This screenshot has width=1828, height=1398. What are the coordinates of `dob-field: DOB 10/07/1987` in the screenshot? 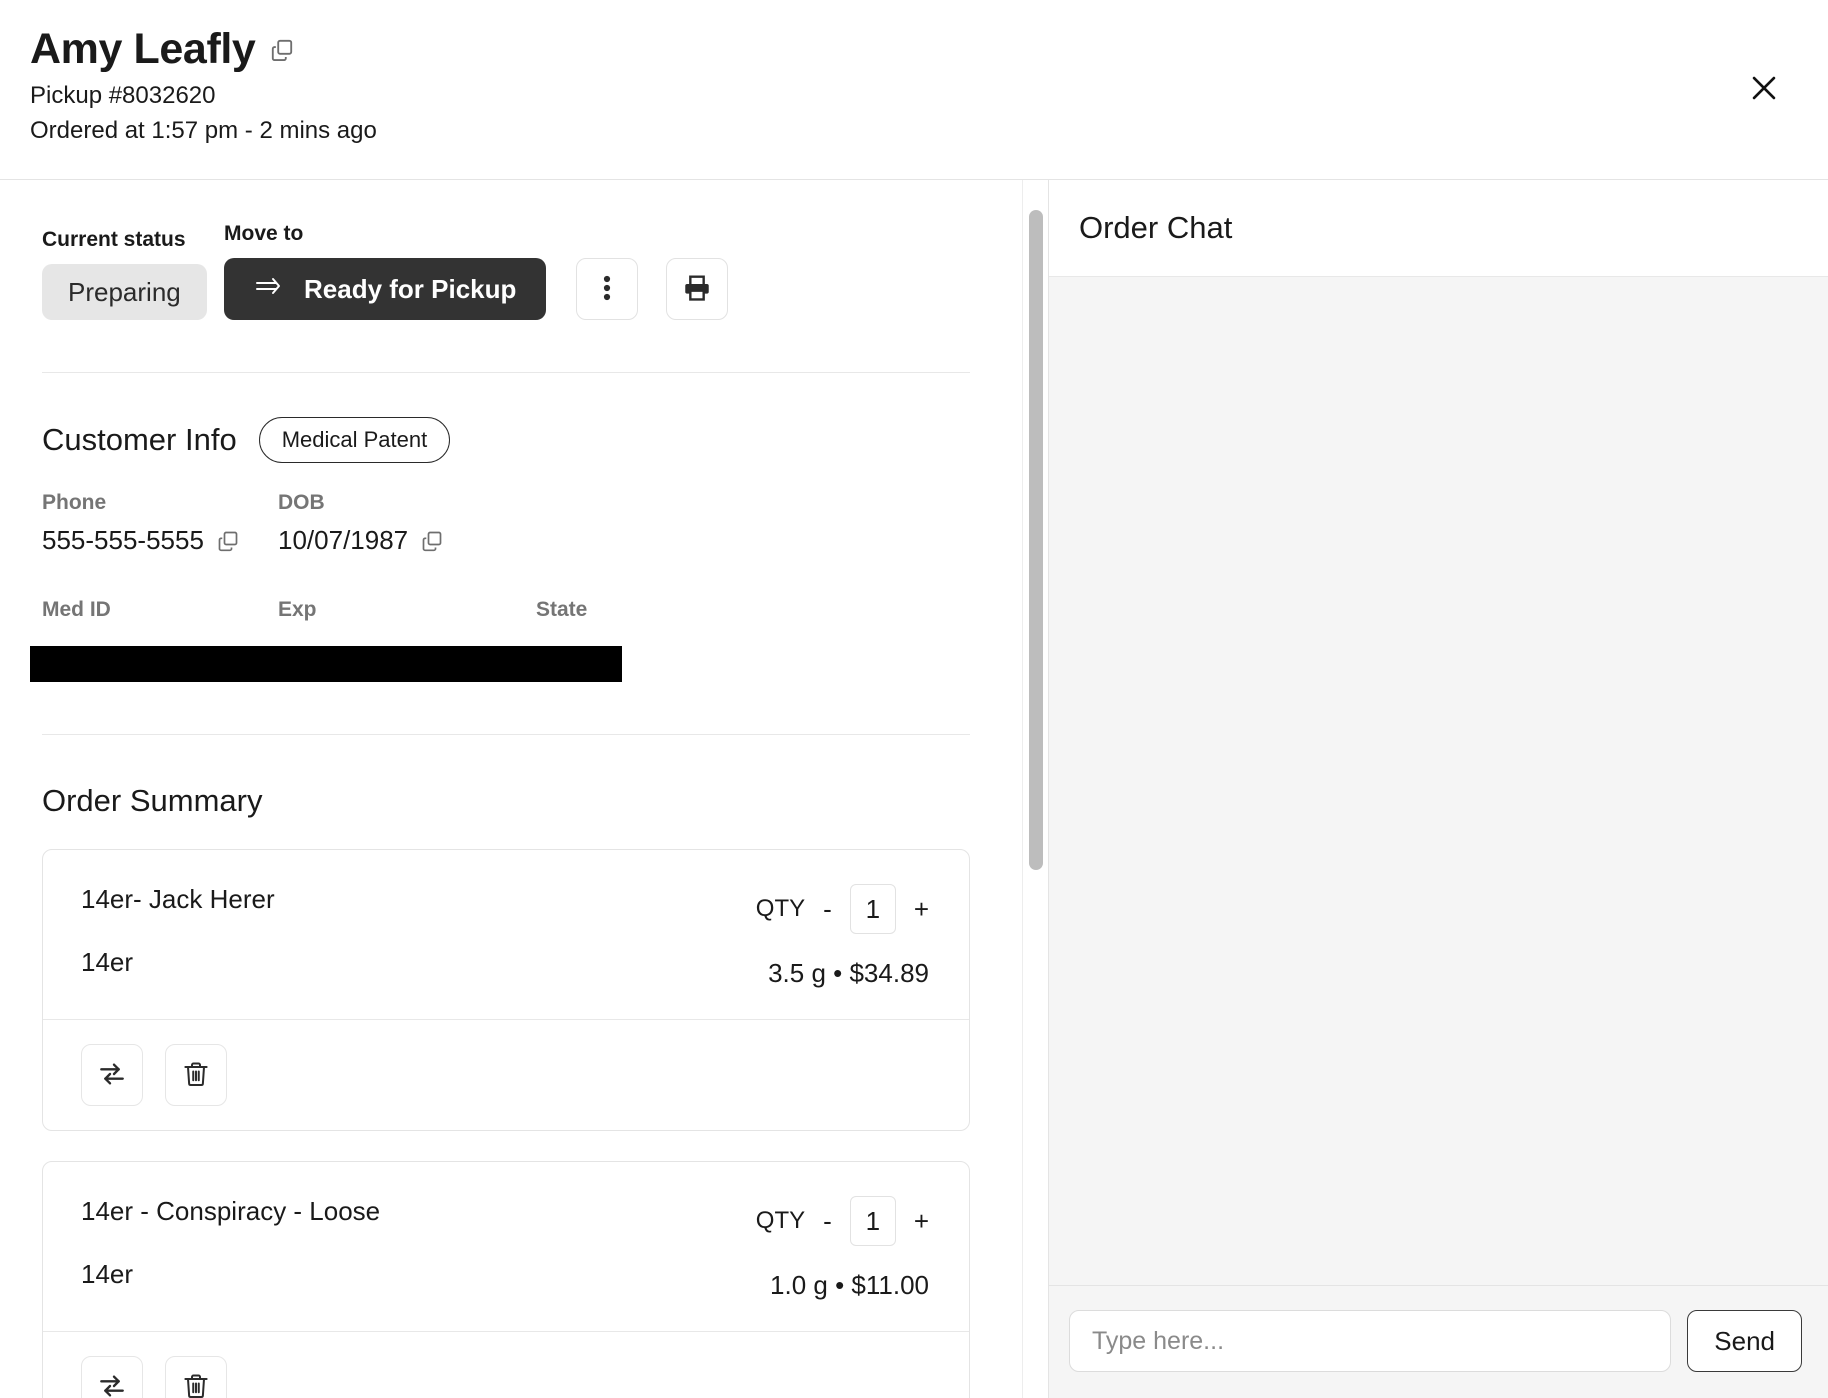 It's located at (396, 523).